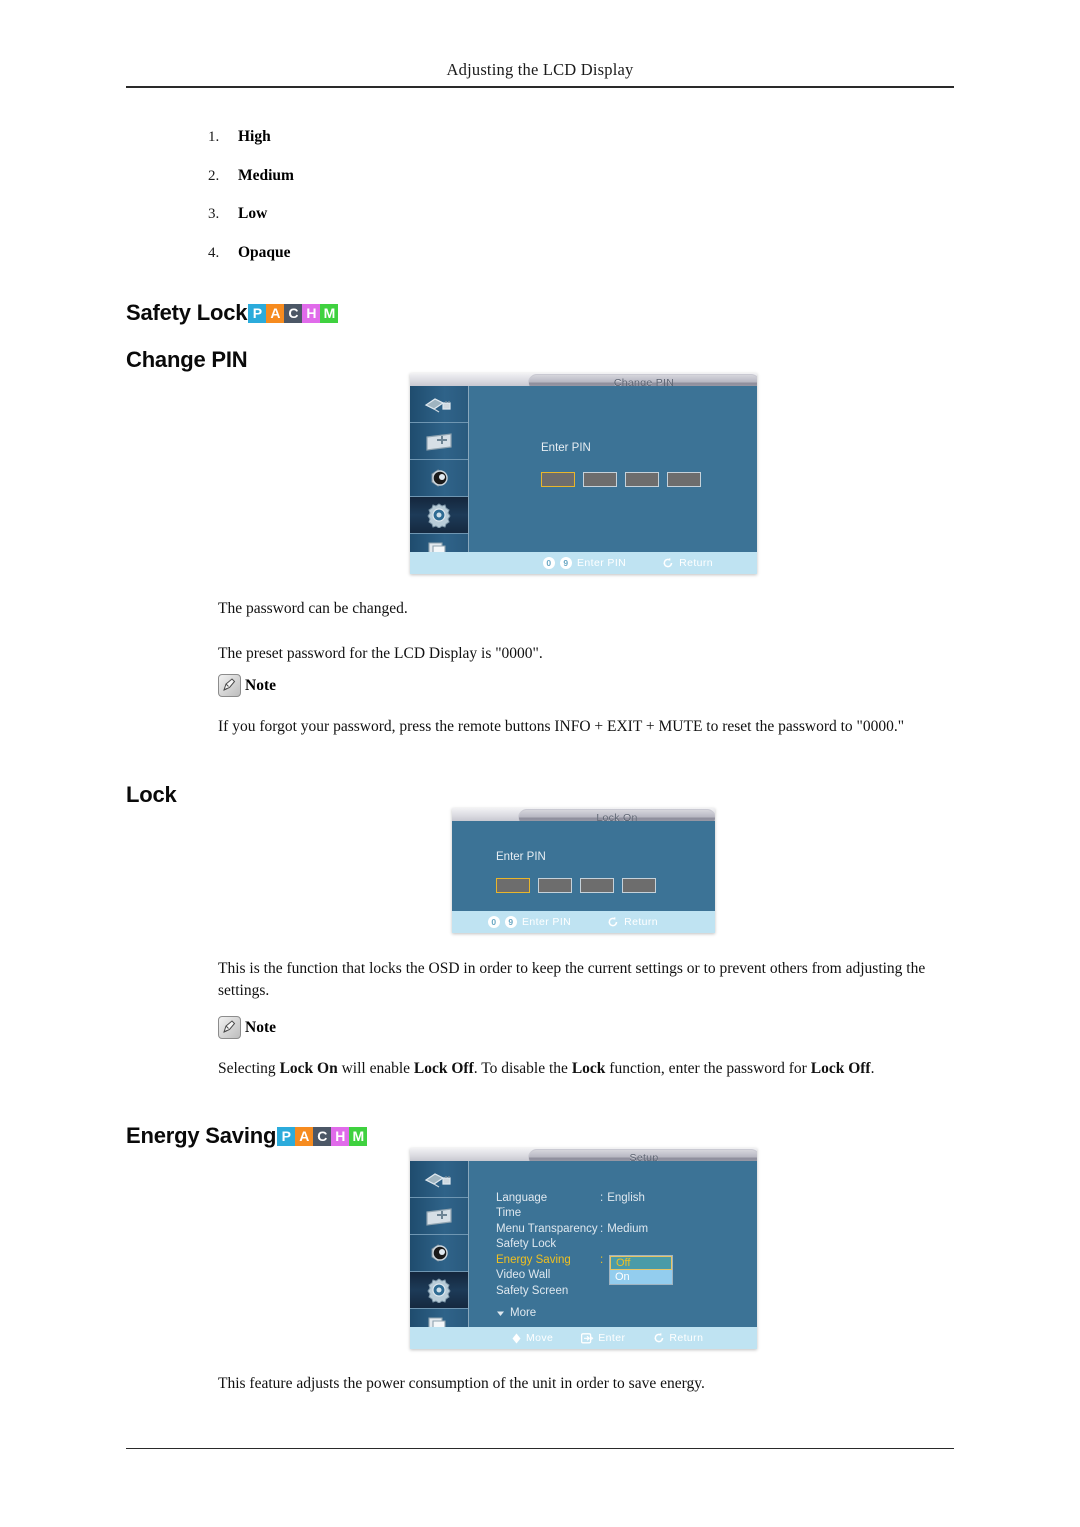 The image size is (1080, 1527). What do you see at coordinates (572, 1314) in the screenshot?
I see `menu-row-more: More` at bounding box center [572, 1314].